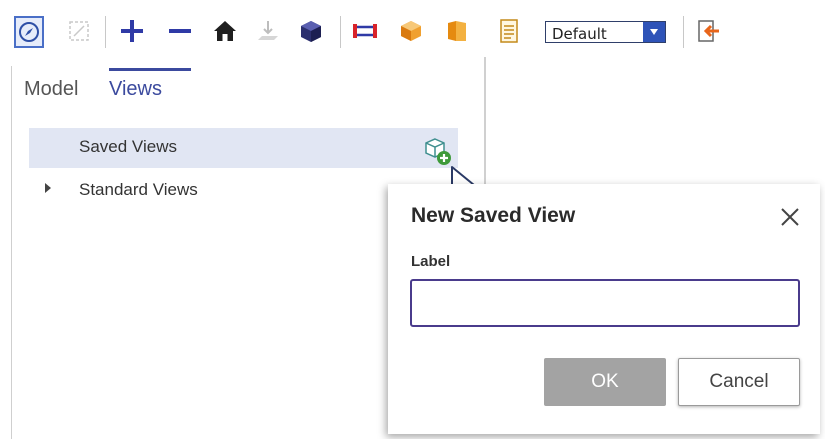 The image size is (825, 439). Describe the element at coordinates (365, 31) in the screenshot. I see `measure-icon` at that location.